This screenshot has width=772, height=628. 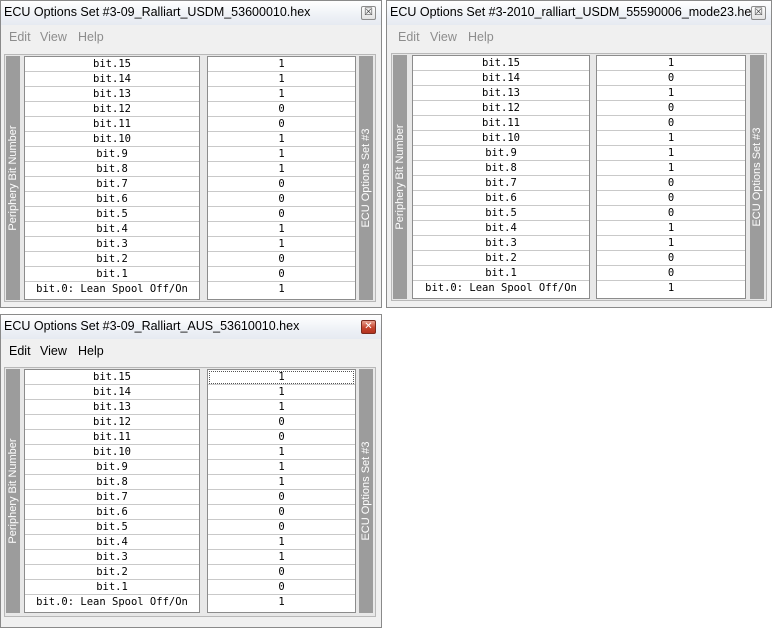 I want to click on bit-label: bit.4, so click(x=112, y=229).